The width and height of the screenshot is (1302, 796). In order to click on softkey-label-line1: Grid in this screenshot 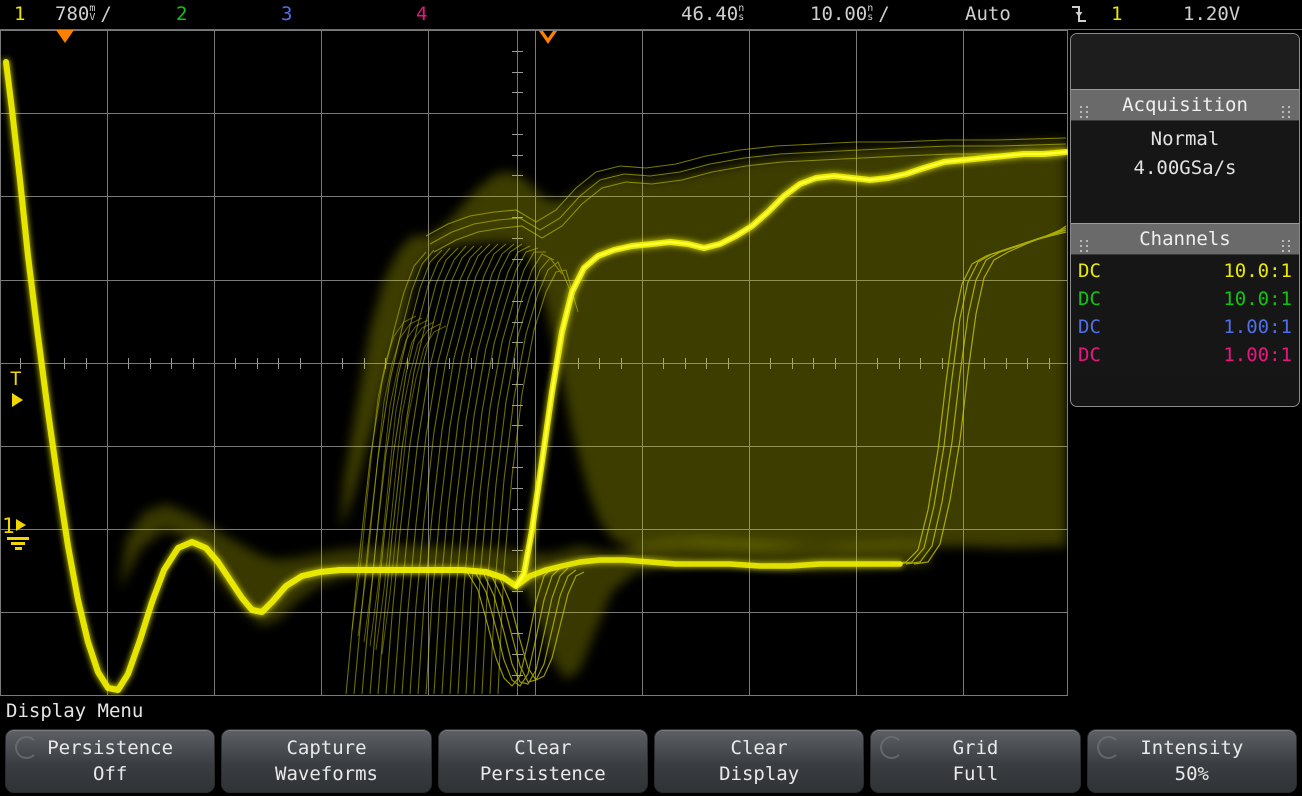, I will do `click(975, 748)`.